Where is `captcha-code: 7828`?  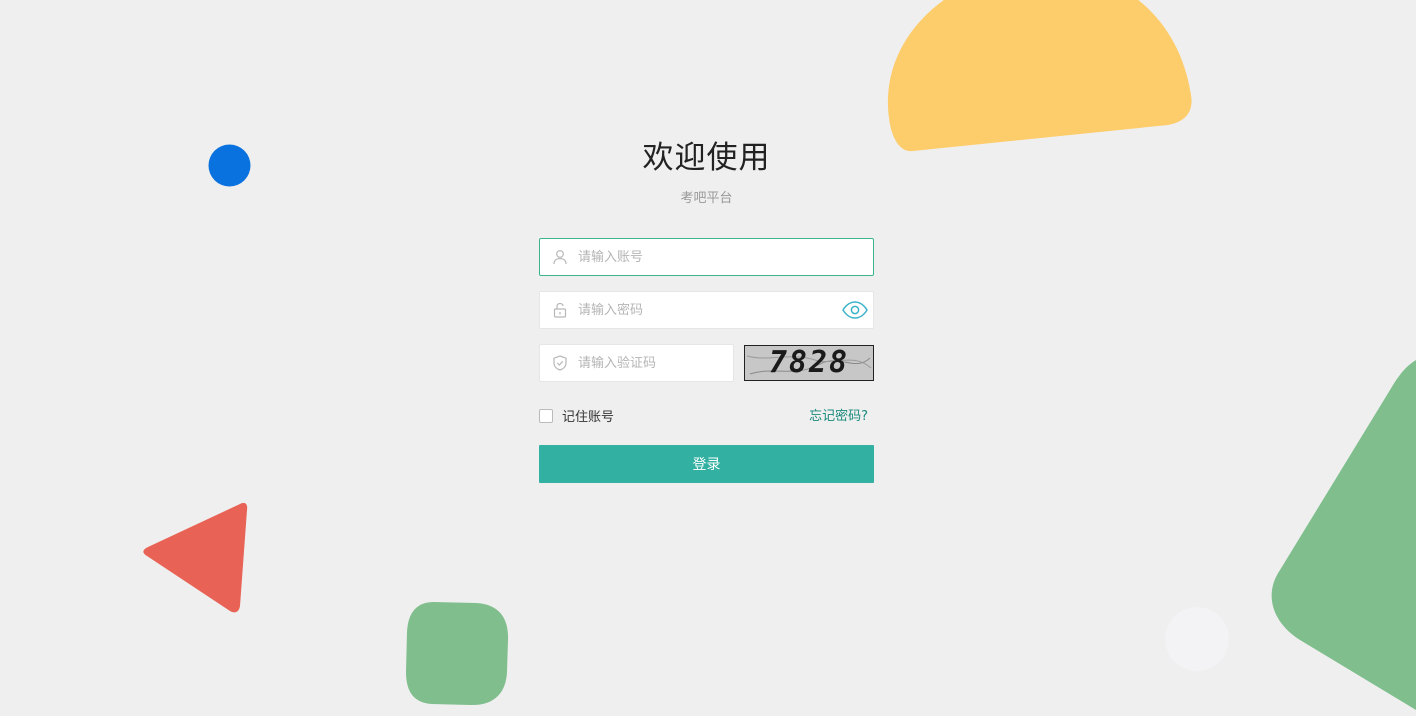
captcha-code: 7828 is located at coordinates (809, 362).